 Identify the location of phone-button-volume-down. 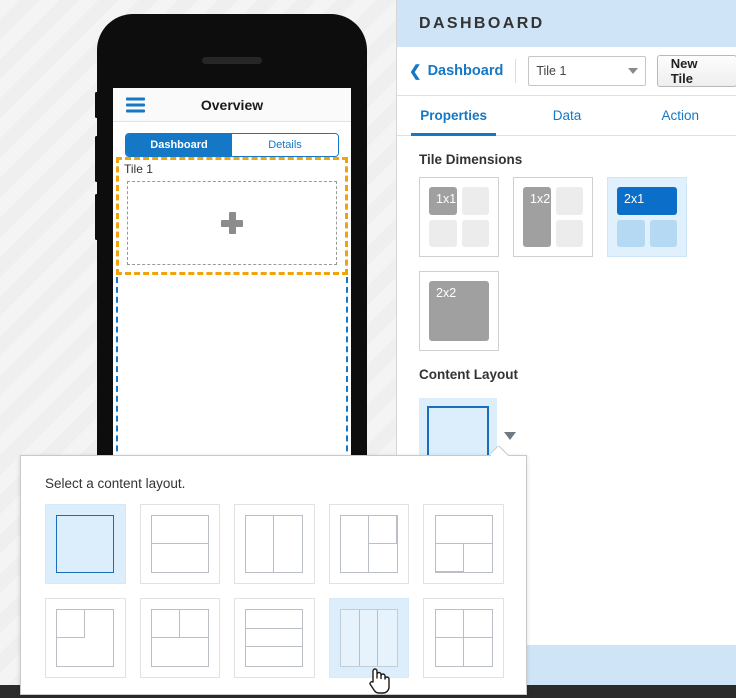
(96, 217).